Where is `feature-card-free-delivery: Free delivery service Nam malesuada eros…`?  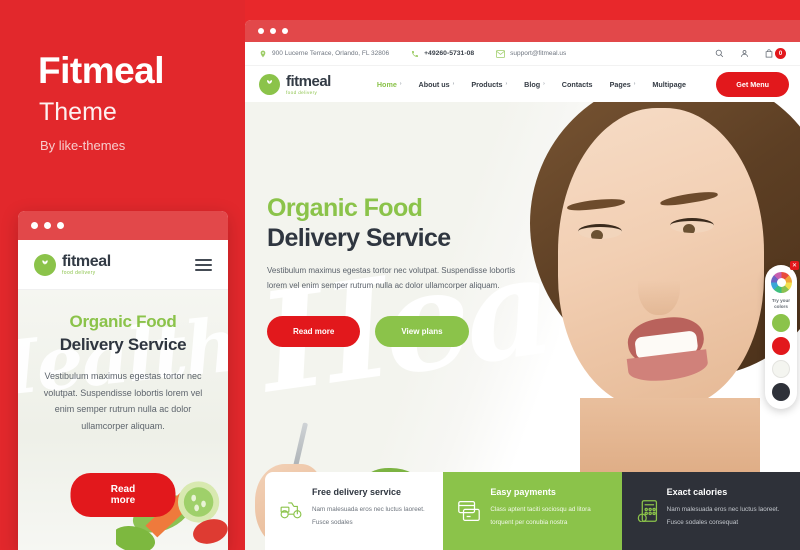 feature-card-free-delivery: Free delivery service Nam malesuada eros… is located at coordinates (354, 511).